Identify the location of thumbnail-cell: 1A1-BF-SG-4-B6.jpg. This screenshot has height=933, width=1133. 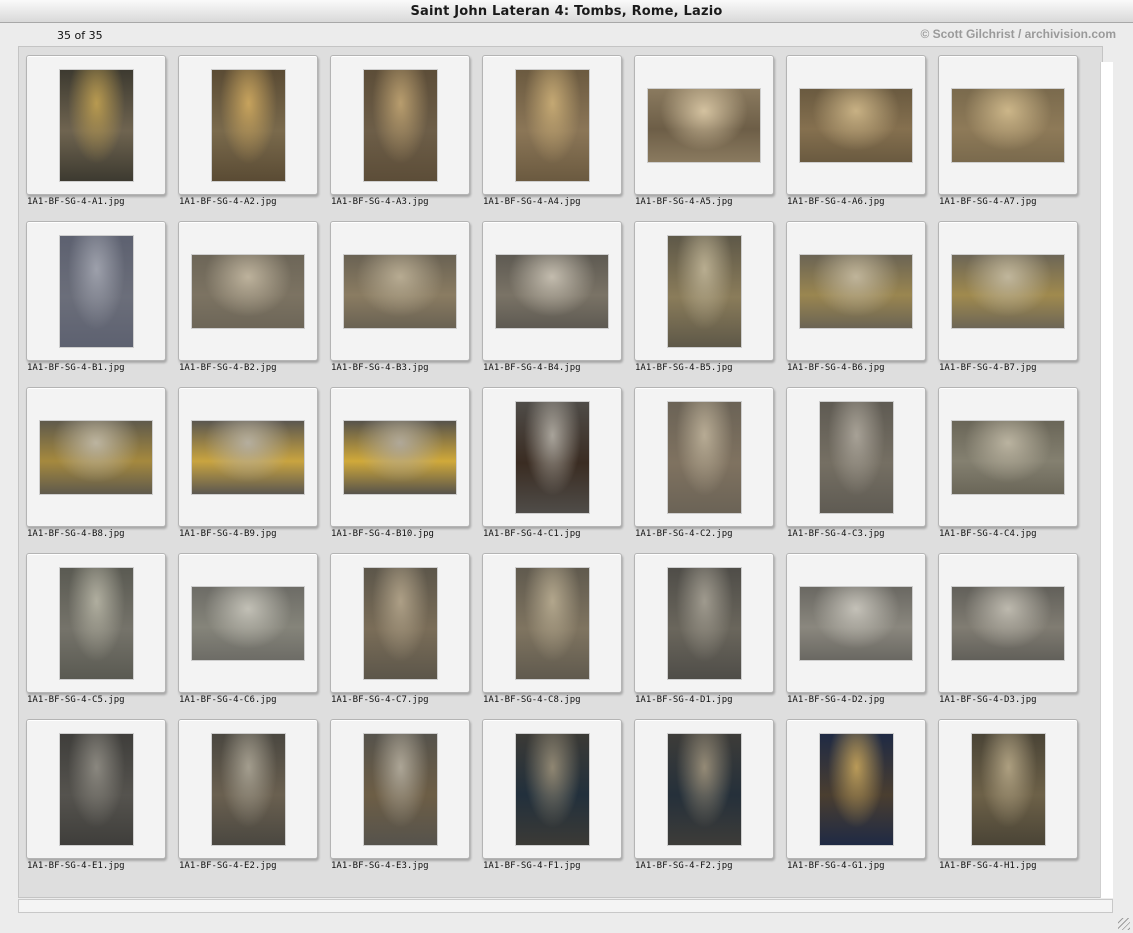
(855, 293).